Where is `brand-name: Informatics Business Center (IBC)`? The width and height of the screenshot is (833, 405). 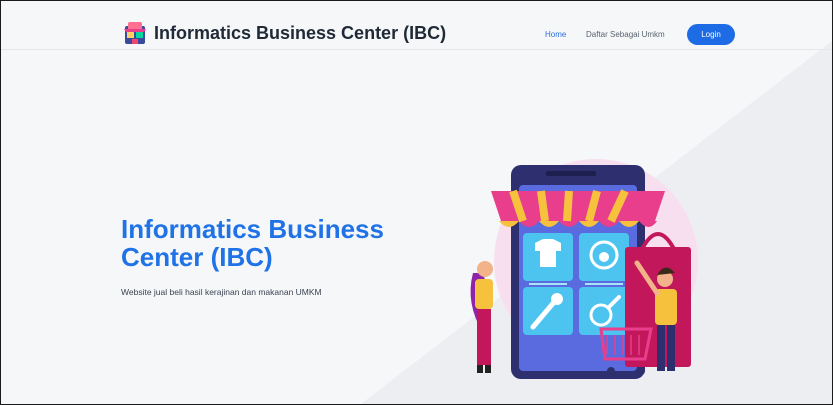 brand-name: Informatics Business Center (IBC) is located at coordinates (300, 32).